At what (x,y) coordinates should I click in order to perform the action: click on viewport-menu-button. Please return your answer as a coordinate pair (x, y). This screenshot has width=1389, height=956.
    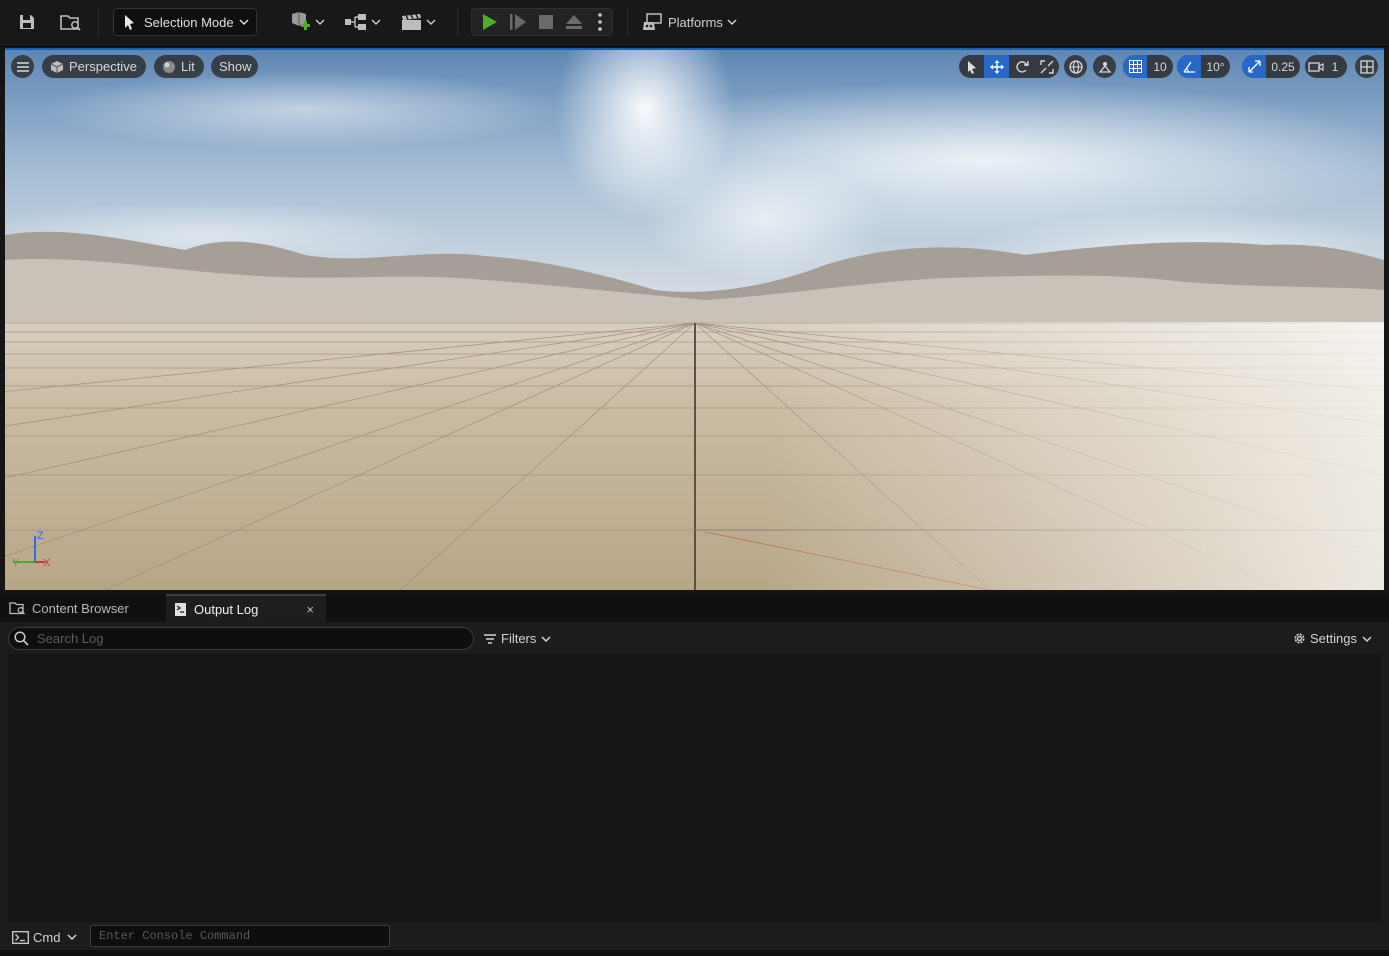
    Looking at the image, I should click on (22, 66).